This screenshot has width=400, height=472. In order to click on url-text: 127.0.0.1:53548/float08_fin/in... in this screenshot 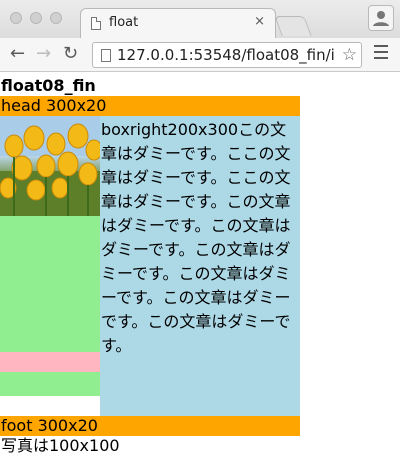, I will do `click(226, 55)`.